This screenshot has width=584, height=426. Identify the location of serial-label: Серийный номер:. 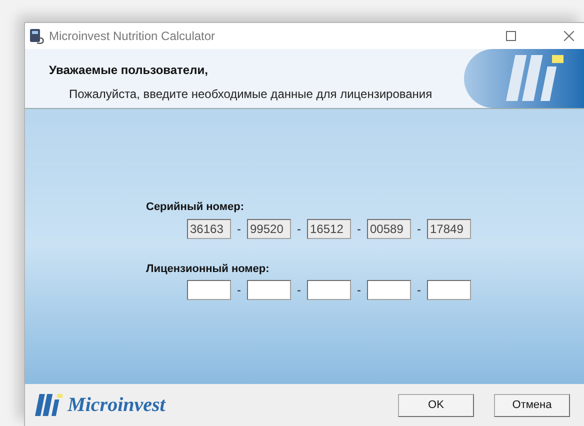
(196, 207).